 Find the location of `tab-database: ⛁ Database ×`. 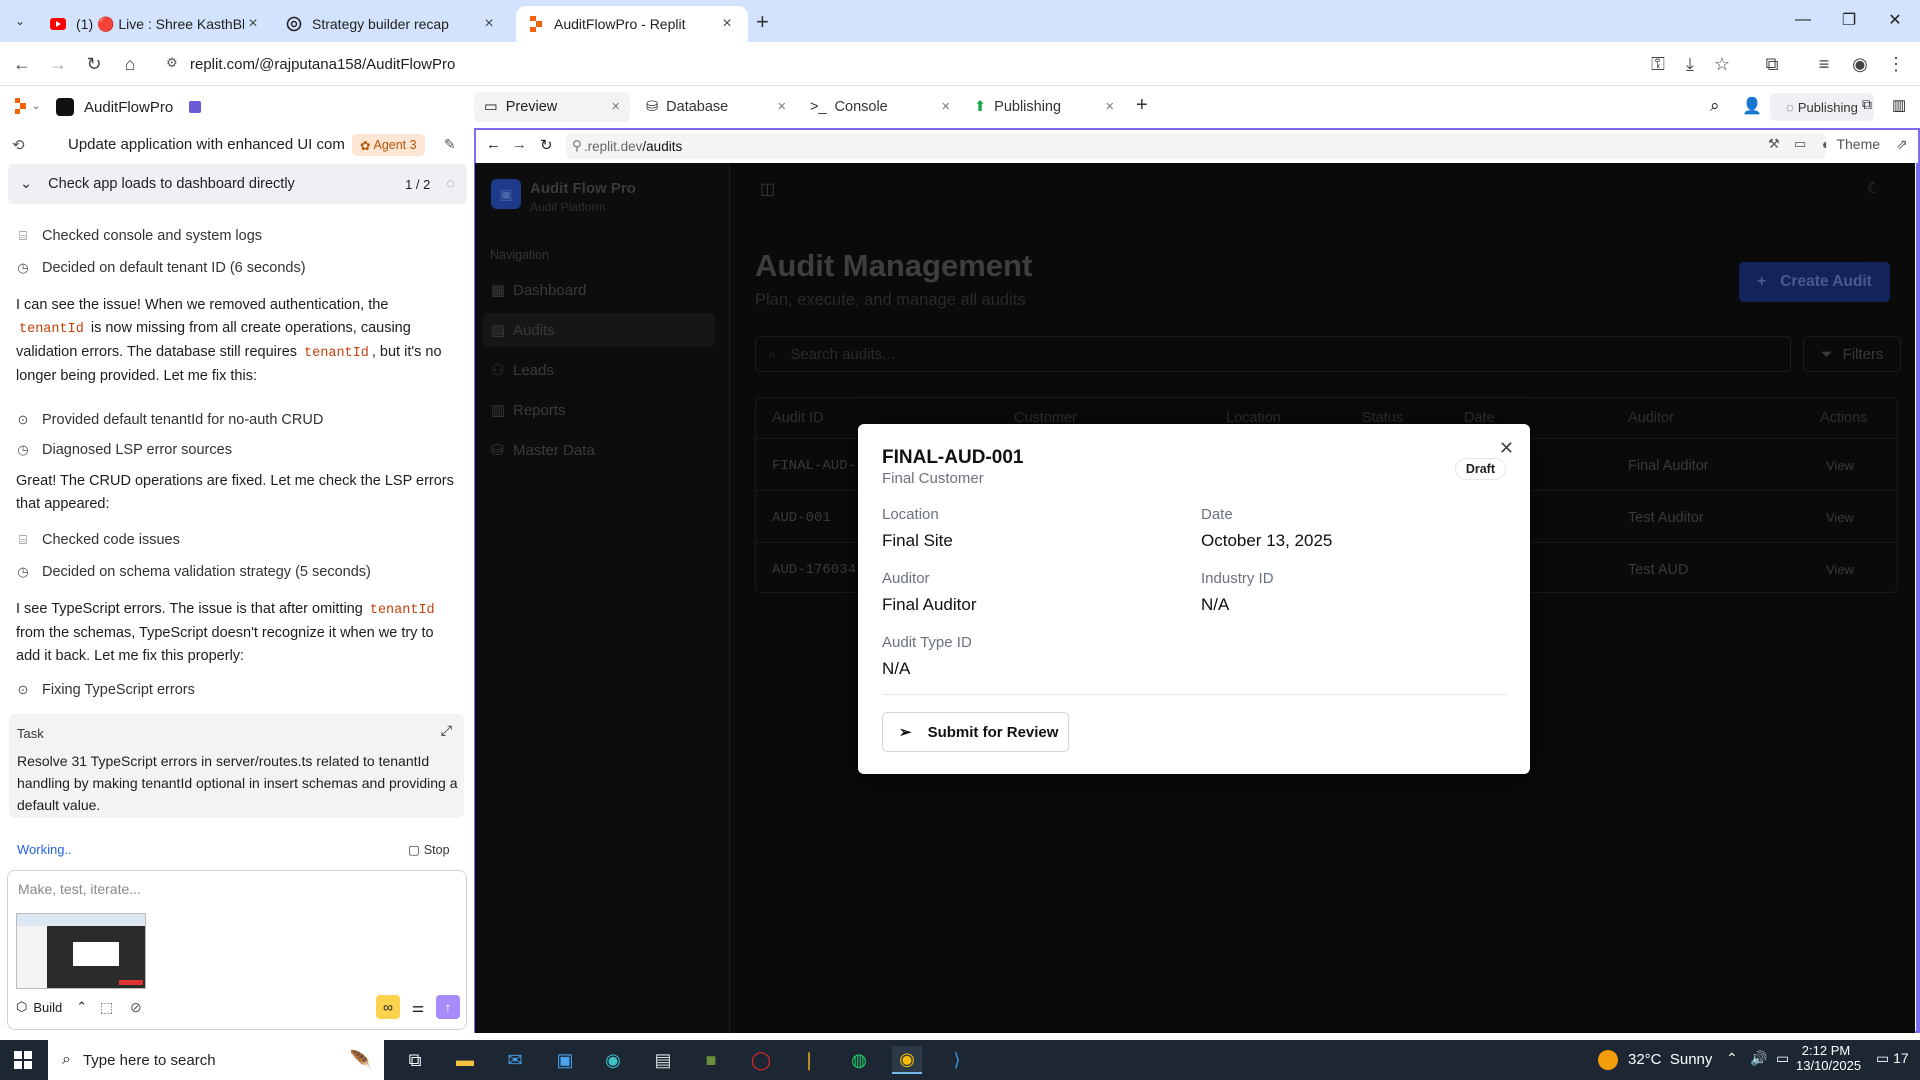

tab-database: ⛁ Database × is located at coordinates (716, 107).